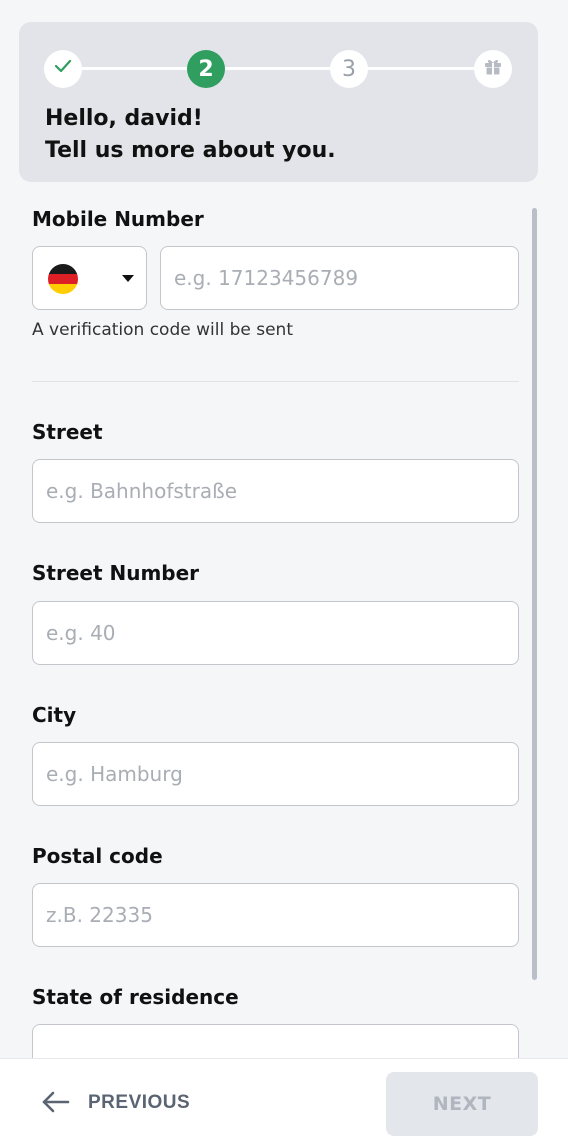 The height and width of the screenshot is (1144, 568). I want to click on step-3-label: 3, so click(349, 69).